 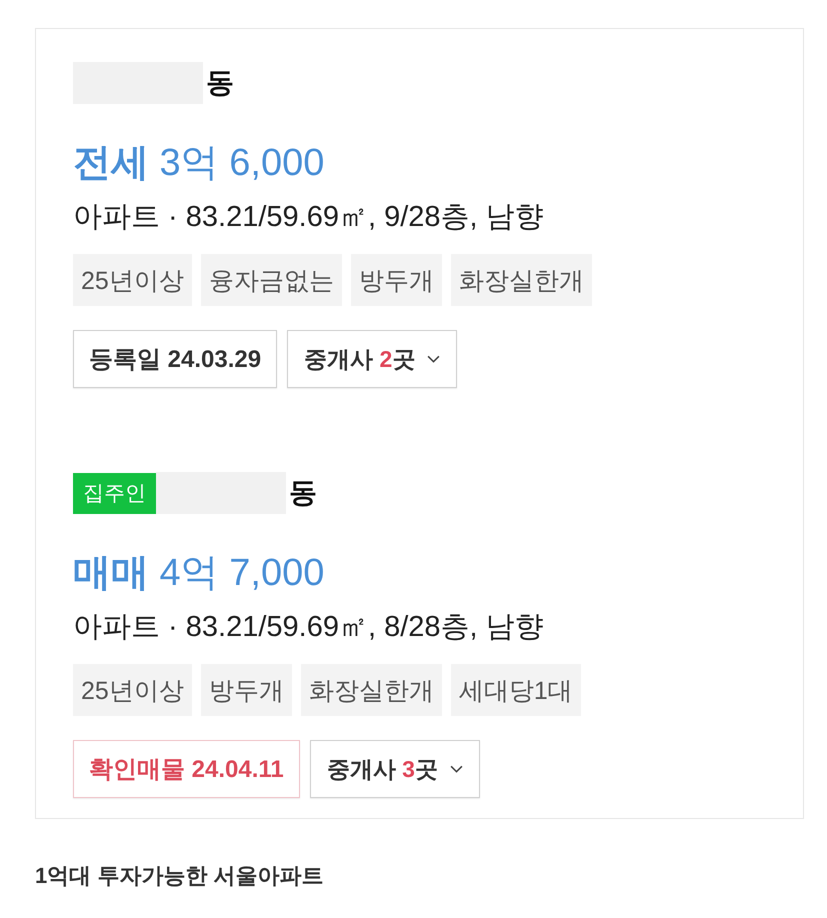 What do you see at coordinates (179, 876) in the screenshot?
I see `section-title: 1억대 투자가능한 서울아파트` at bounding box center [179, 876].